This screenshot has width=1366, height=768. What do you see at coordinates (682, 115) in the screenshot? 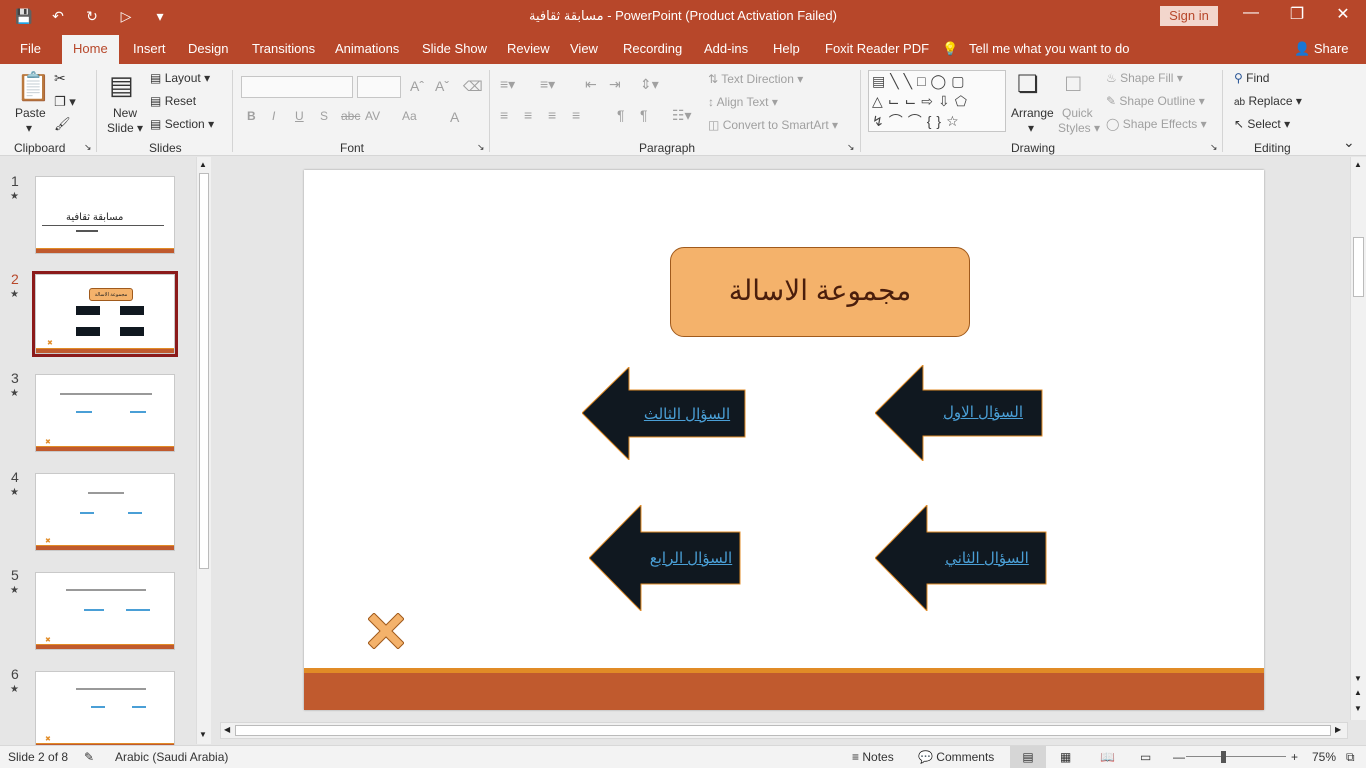
I see `columns-icon: ☷▾` at bounding box center [682, 115].